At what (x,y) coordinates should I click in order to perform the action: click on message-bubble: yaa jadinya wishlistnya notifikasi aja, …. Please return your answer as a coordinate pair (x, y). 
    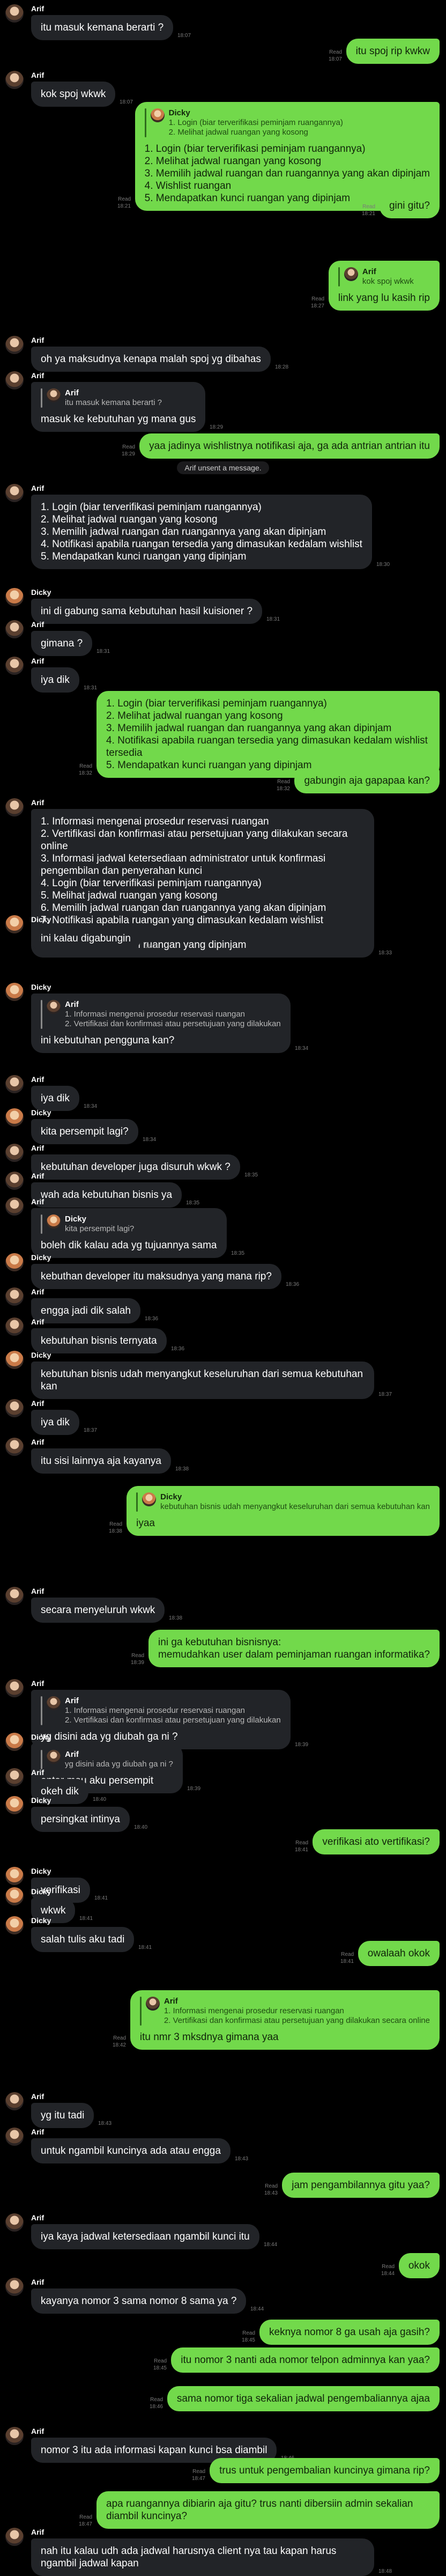
    Looking at the image, I should click on (289, 446).